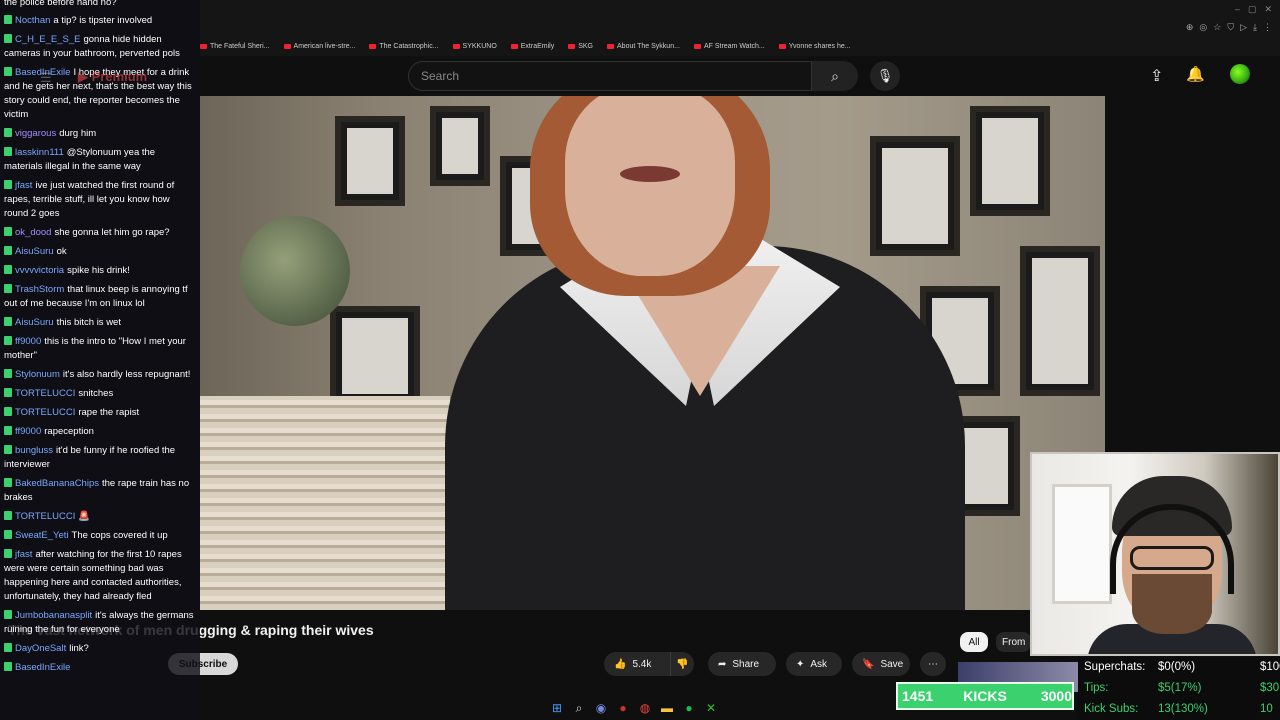  What do you see at coordinates (682, 664) in the screenshot?
I see `dislike-button: 👎` at bounding box center [682, 664].